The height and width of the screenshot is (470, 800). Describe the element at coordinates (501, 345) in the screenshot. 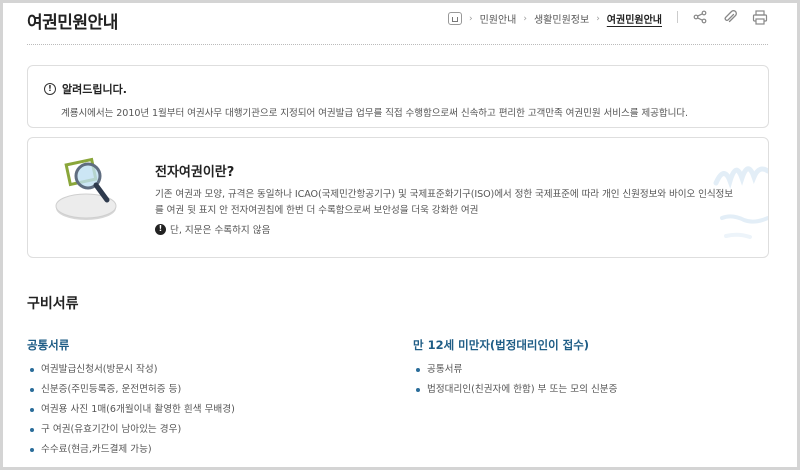

I see `minor-documents-title: 만 12세 미만자(법정대리인이 접수)` at that location.